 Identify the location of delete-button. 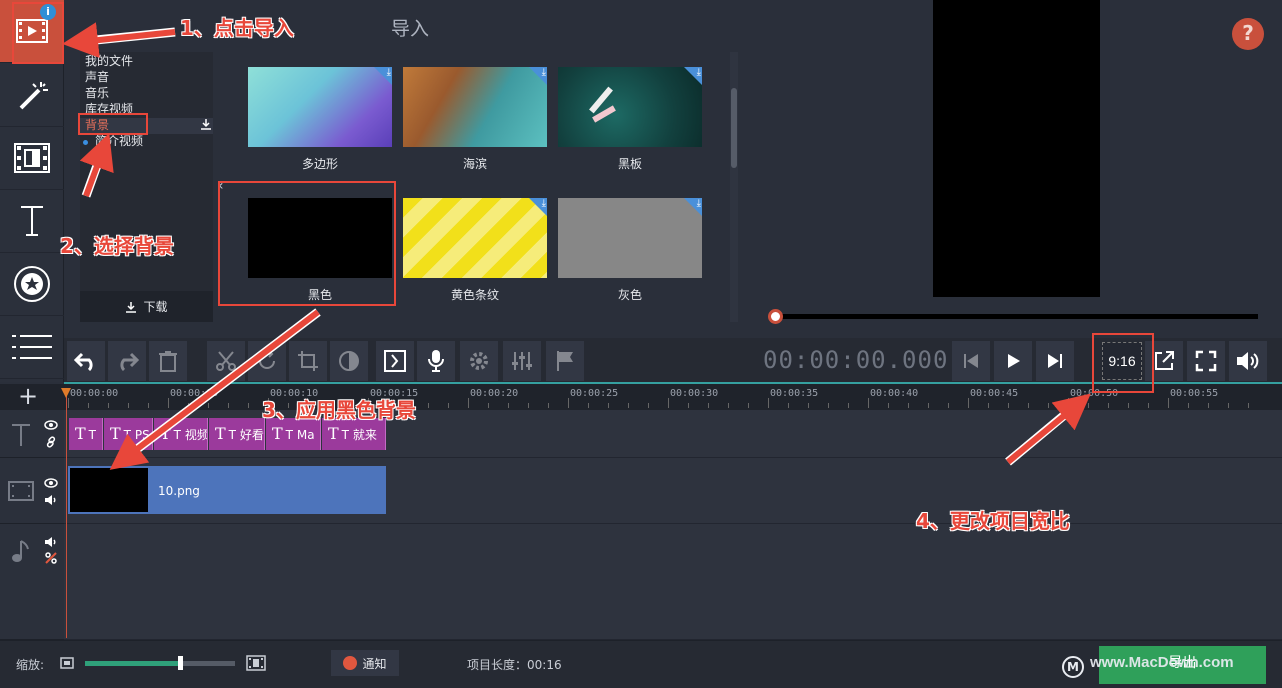
(168, 361).